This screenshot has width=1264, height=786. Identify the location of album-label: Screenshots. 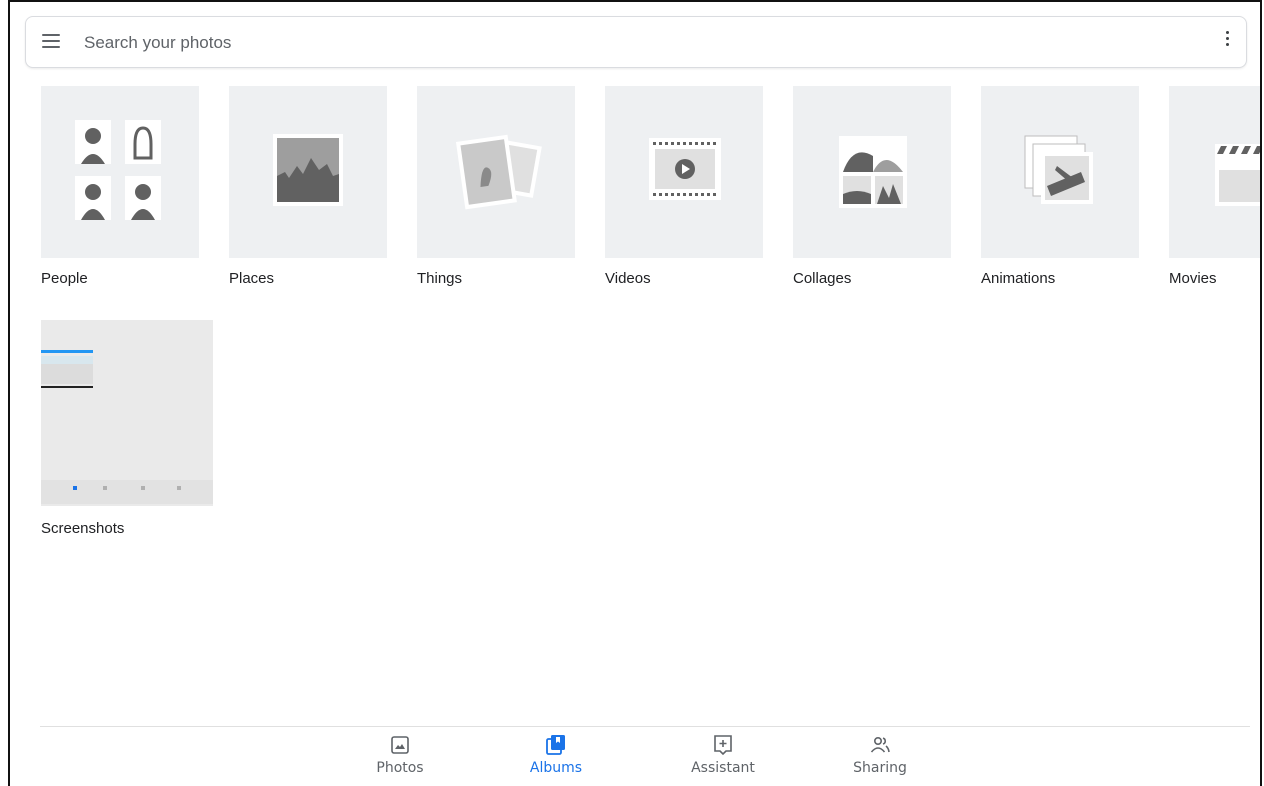
(83, 528).